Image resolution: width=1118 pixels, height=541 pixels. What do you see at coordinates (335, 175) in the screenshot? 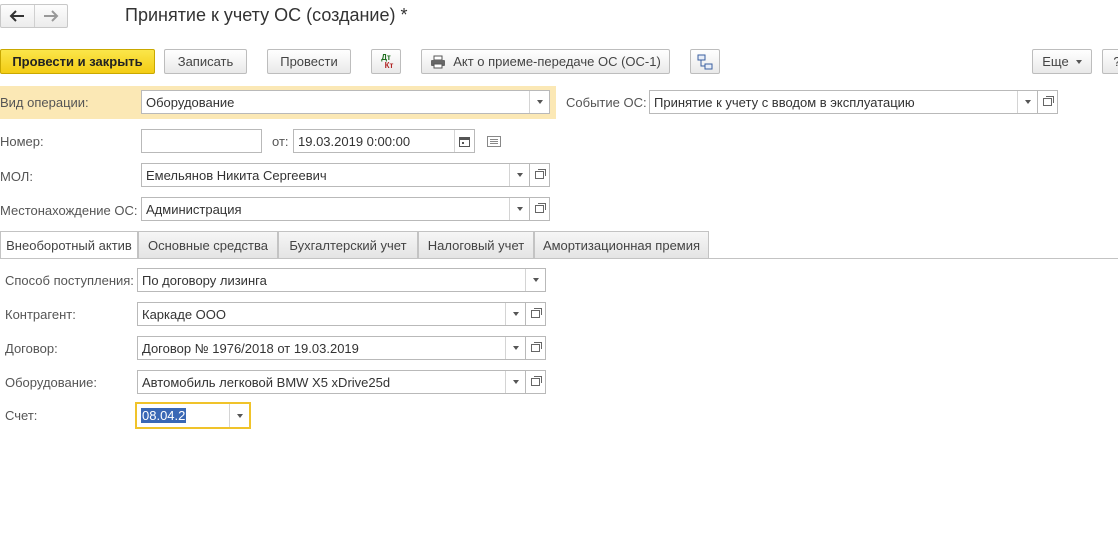
I see `mol-select: Емельянов Никита Сергеевич` at bounding box center [335, 175].